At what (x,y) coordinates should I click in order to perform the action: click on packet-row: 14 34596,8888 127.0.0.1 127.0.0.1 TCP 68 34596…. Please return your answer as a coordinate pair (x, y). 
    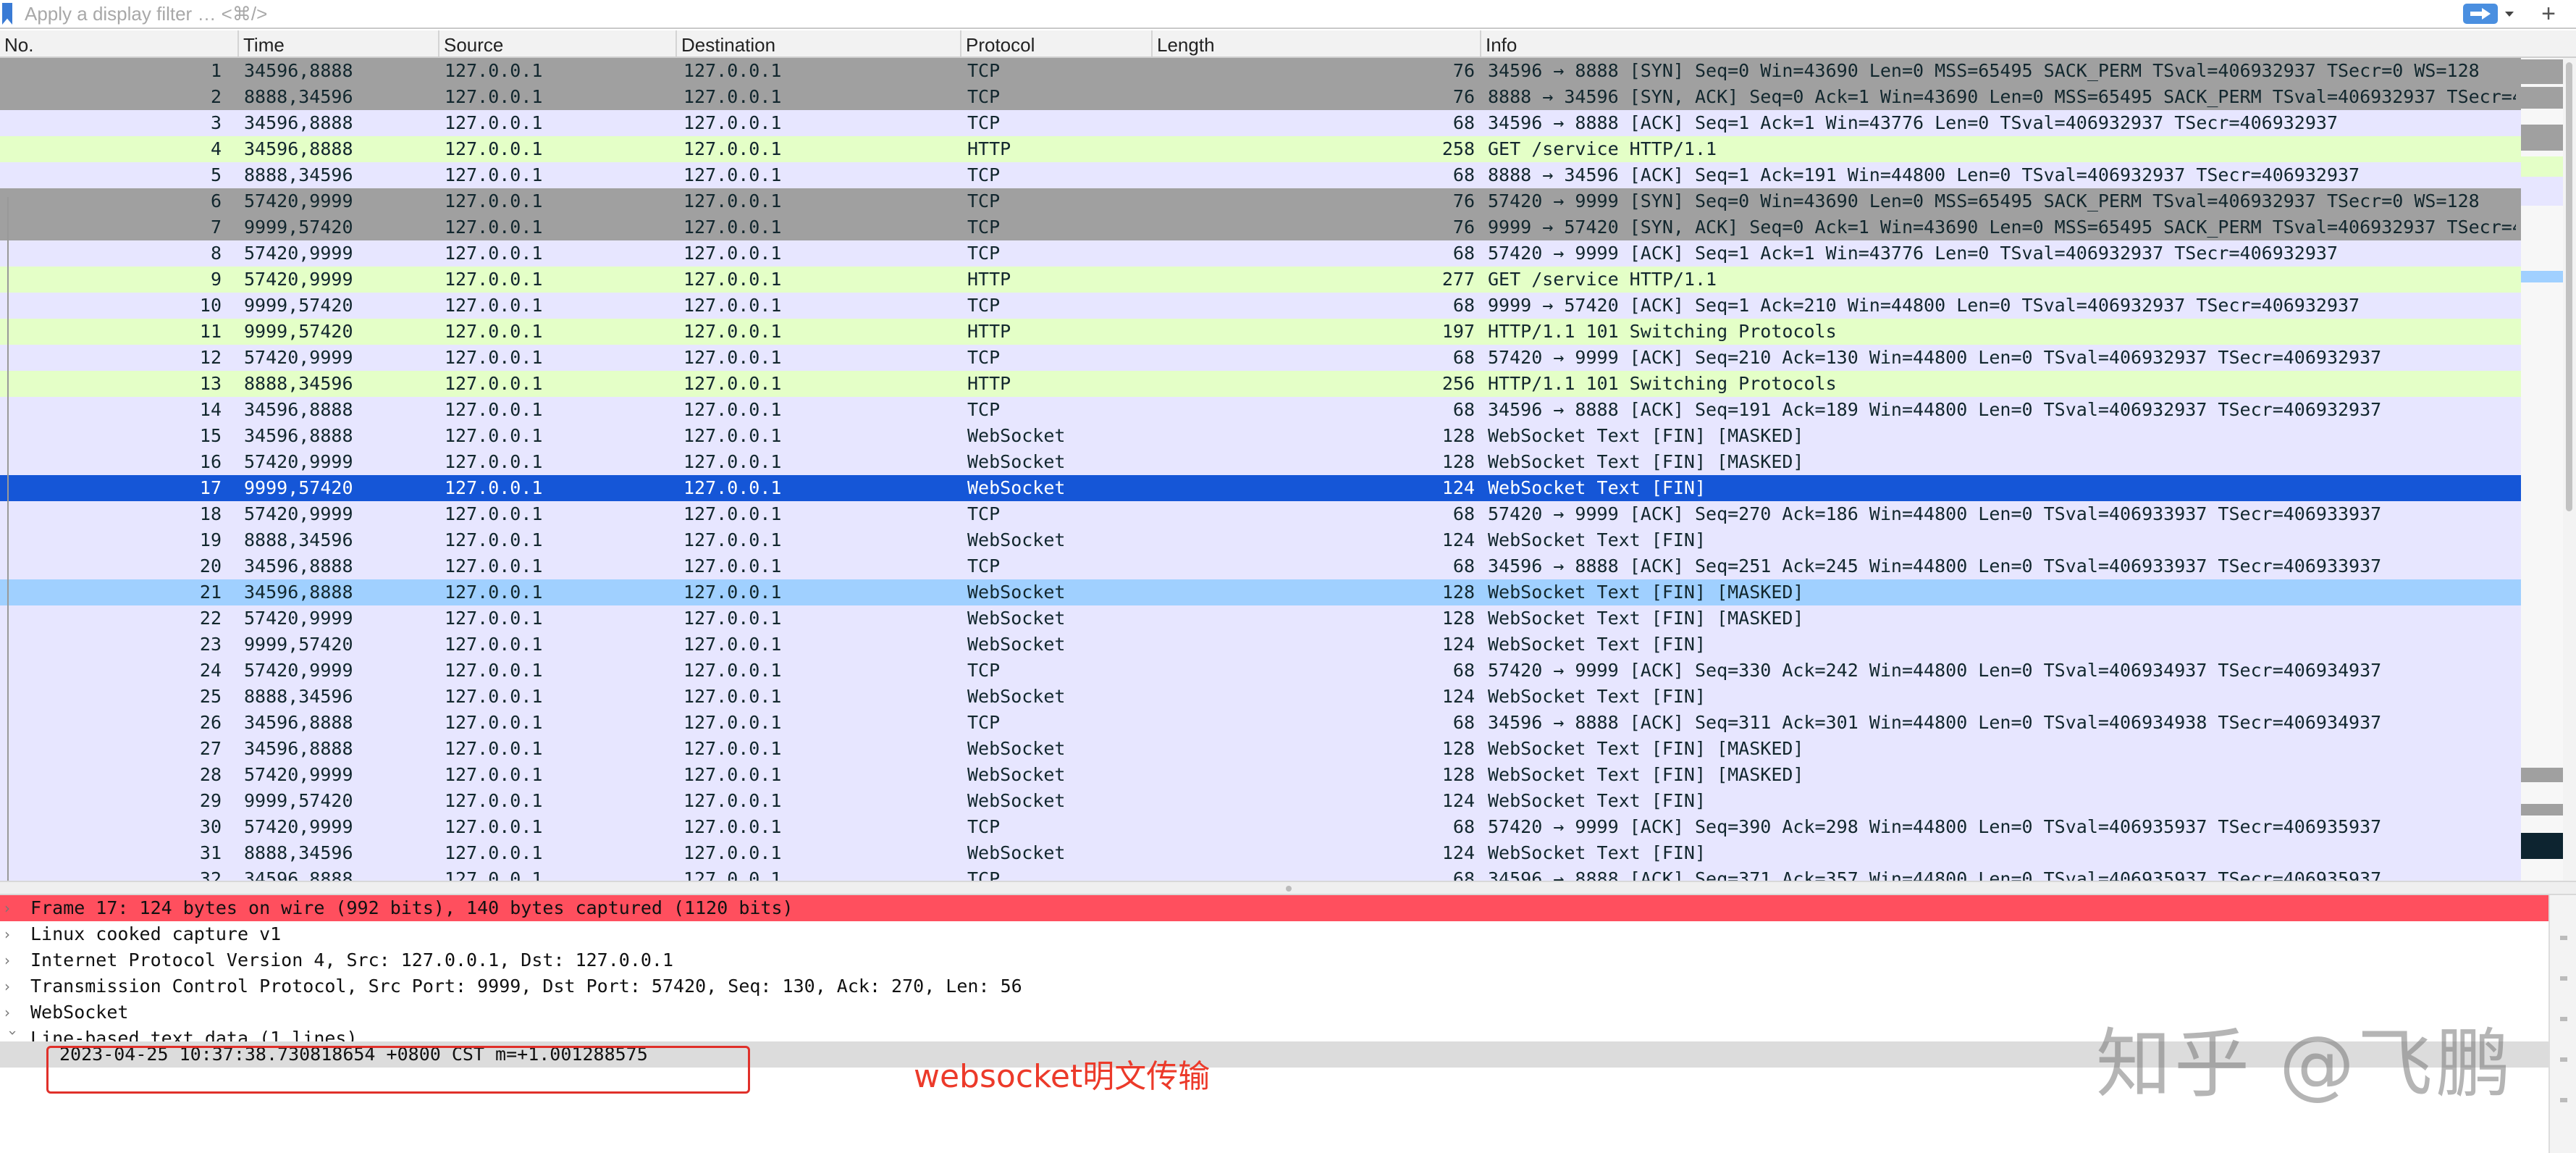
    Looking at the image, I should click on (1260, 410).